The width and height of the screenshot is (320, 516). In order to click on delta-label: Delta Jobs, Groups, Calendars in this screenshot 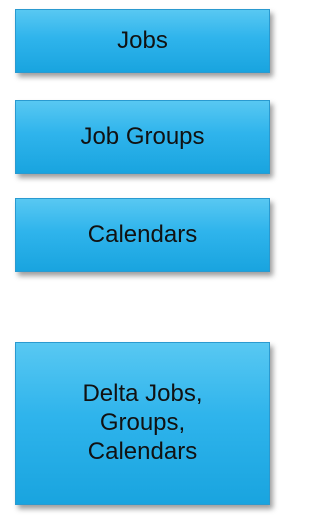, I will do `click(142, 422)`.